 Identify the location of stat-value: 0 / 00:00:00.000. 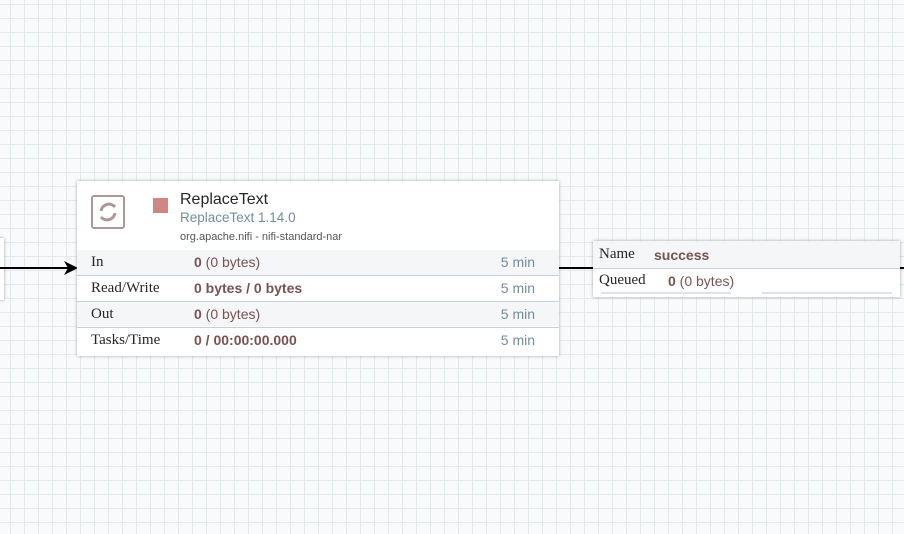
(245, 340).